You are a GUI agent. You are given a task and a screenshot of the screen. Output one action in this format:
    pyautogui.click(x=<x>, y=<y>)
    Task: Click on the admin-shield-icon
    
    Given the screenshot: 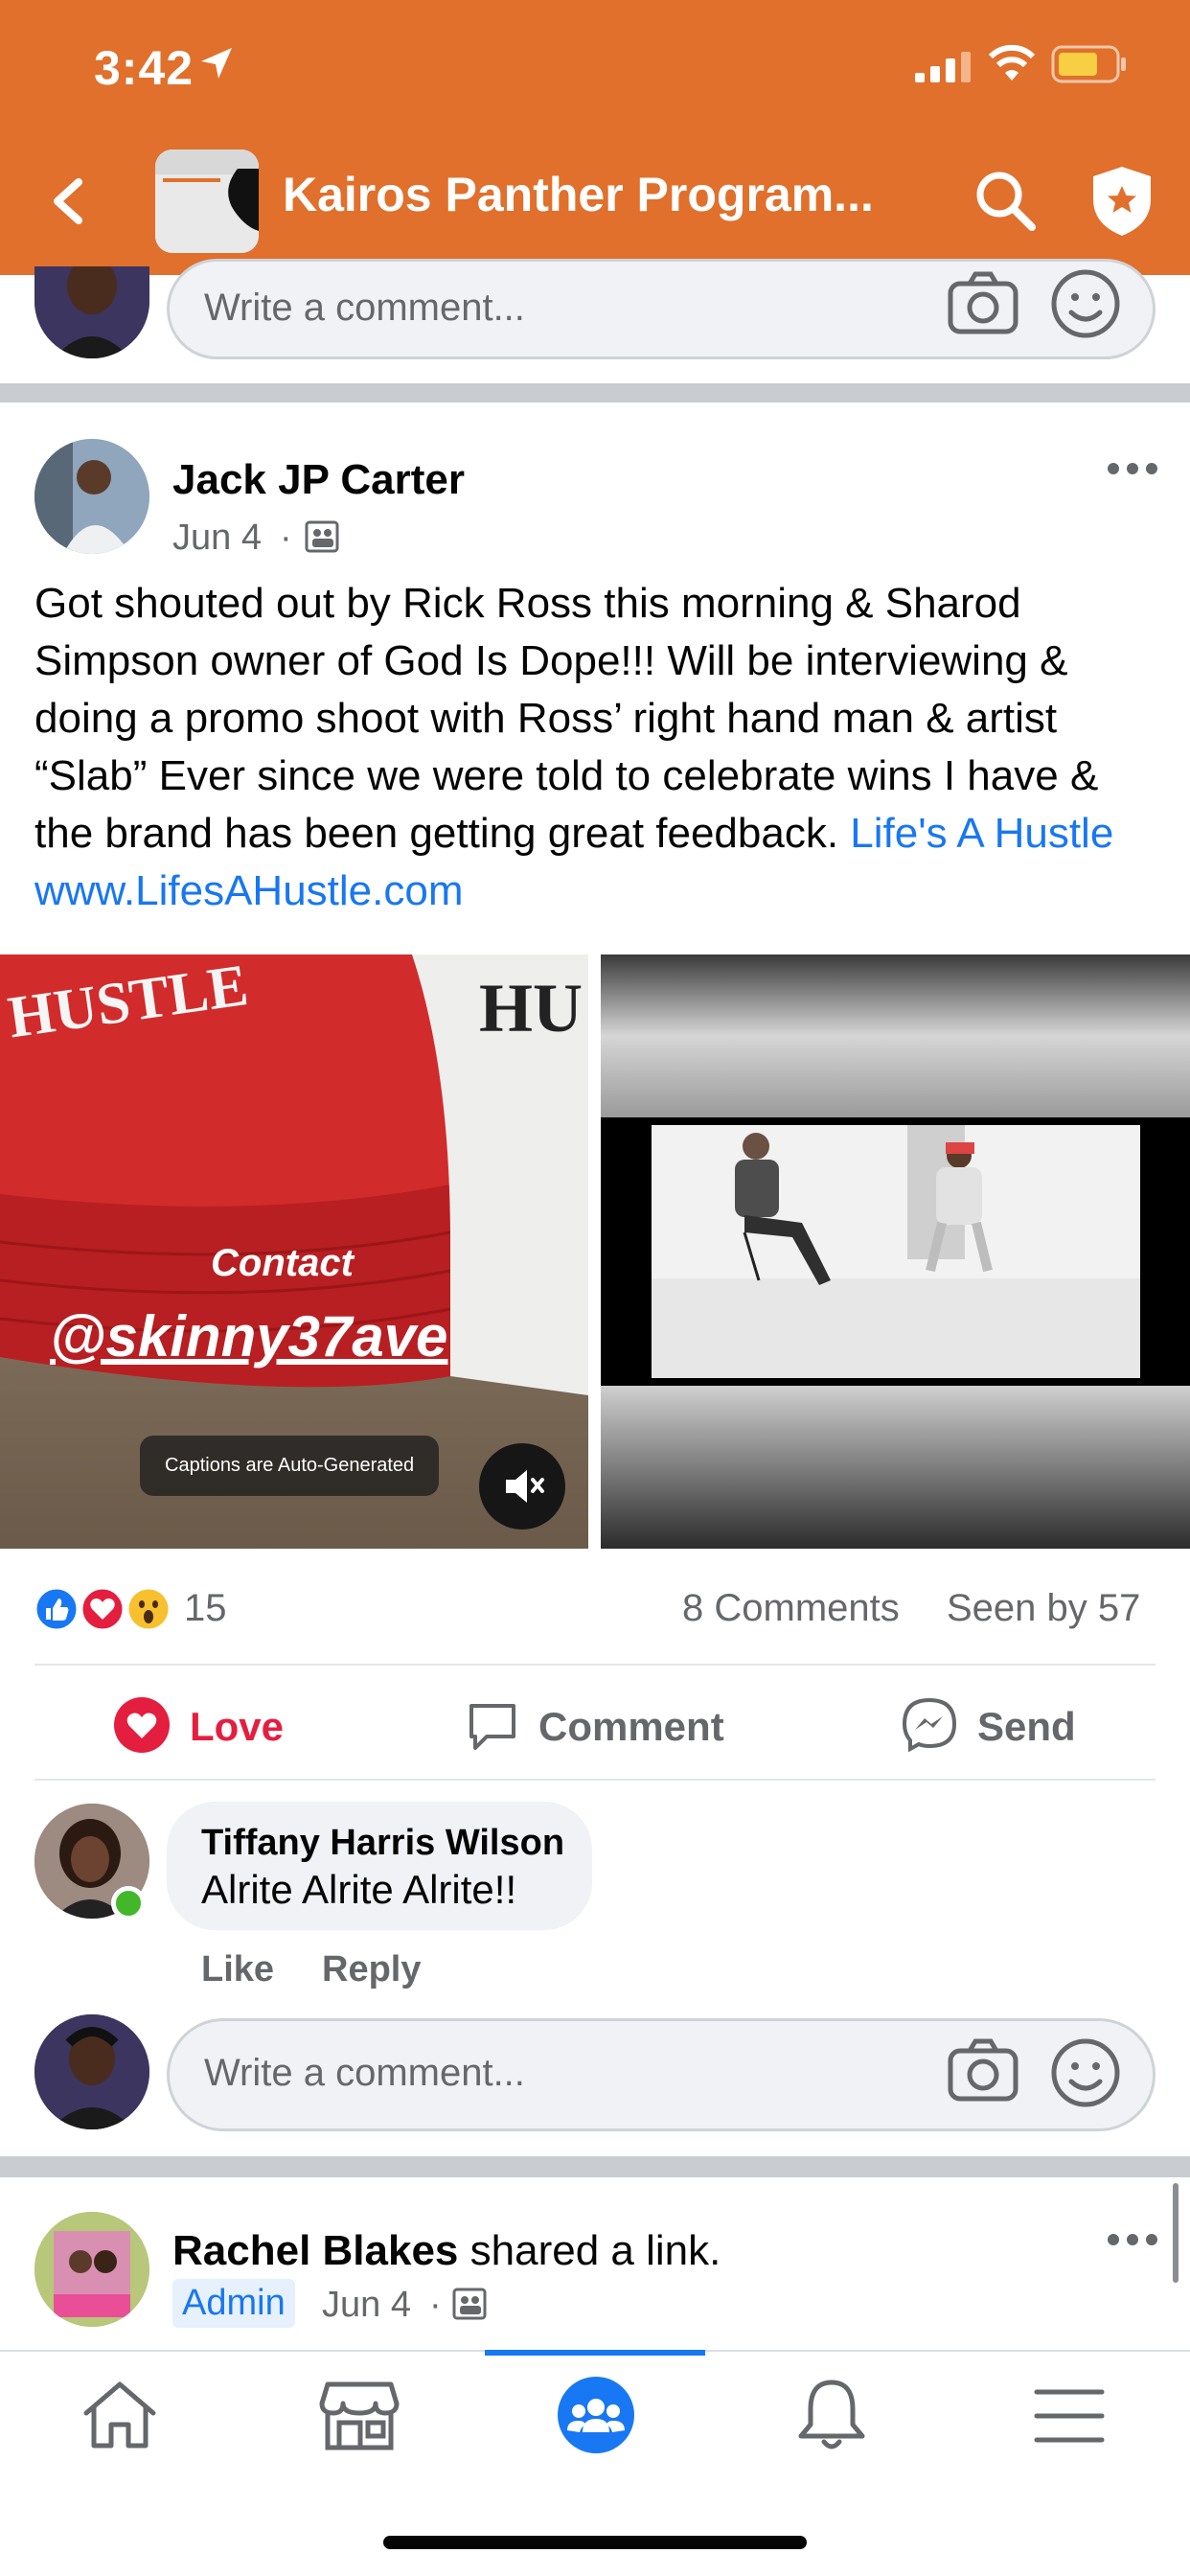 What is the action you would take?
    pyautogui.click(x=1122, y=201)
    